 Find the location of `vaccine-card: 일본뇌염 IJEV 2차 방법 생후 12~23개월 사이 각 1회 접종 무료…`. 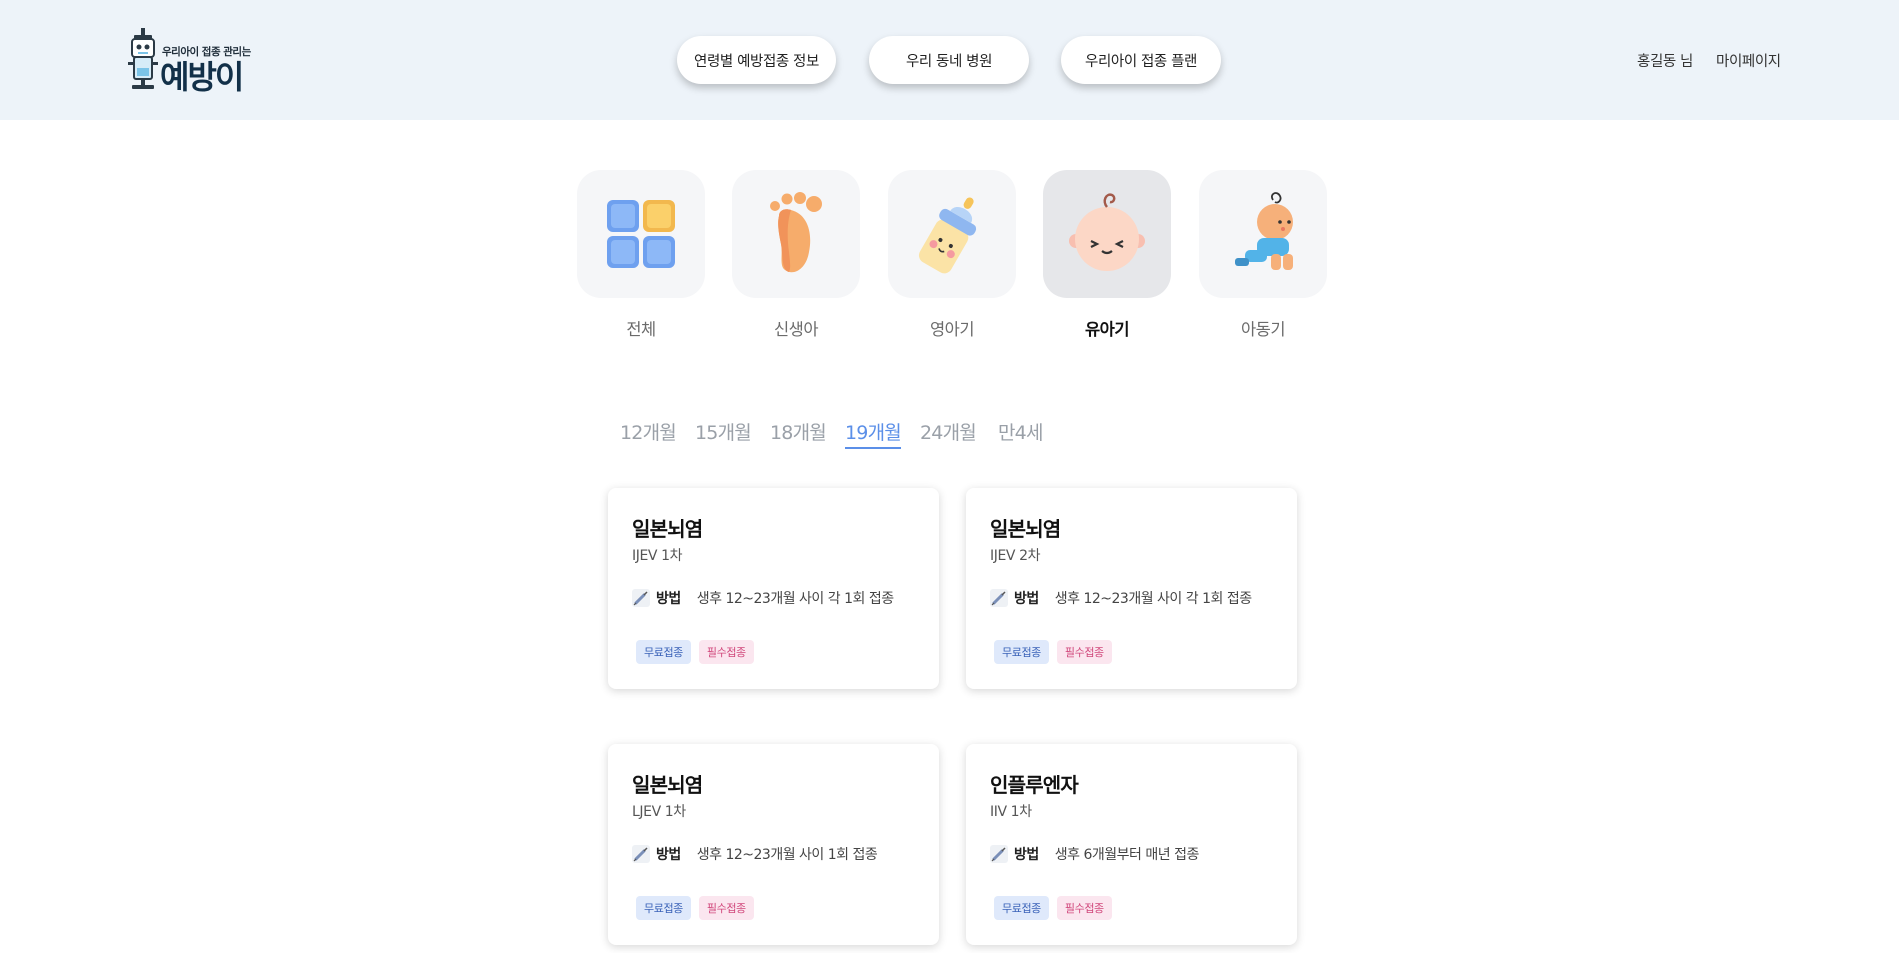

vaccine-card: 일본뇌염 IJEV 2차 방법 생후 12~23개월 사이 각 1회 접종 무료… is located at coordinates (1131, 588).